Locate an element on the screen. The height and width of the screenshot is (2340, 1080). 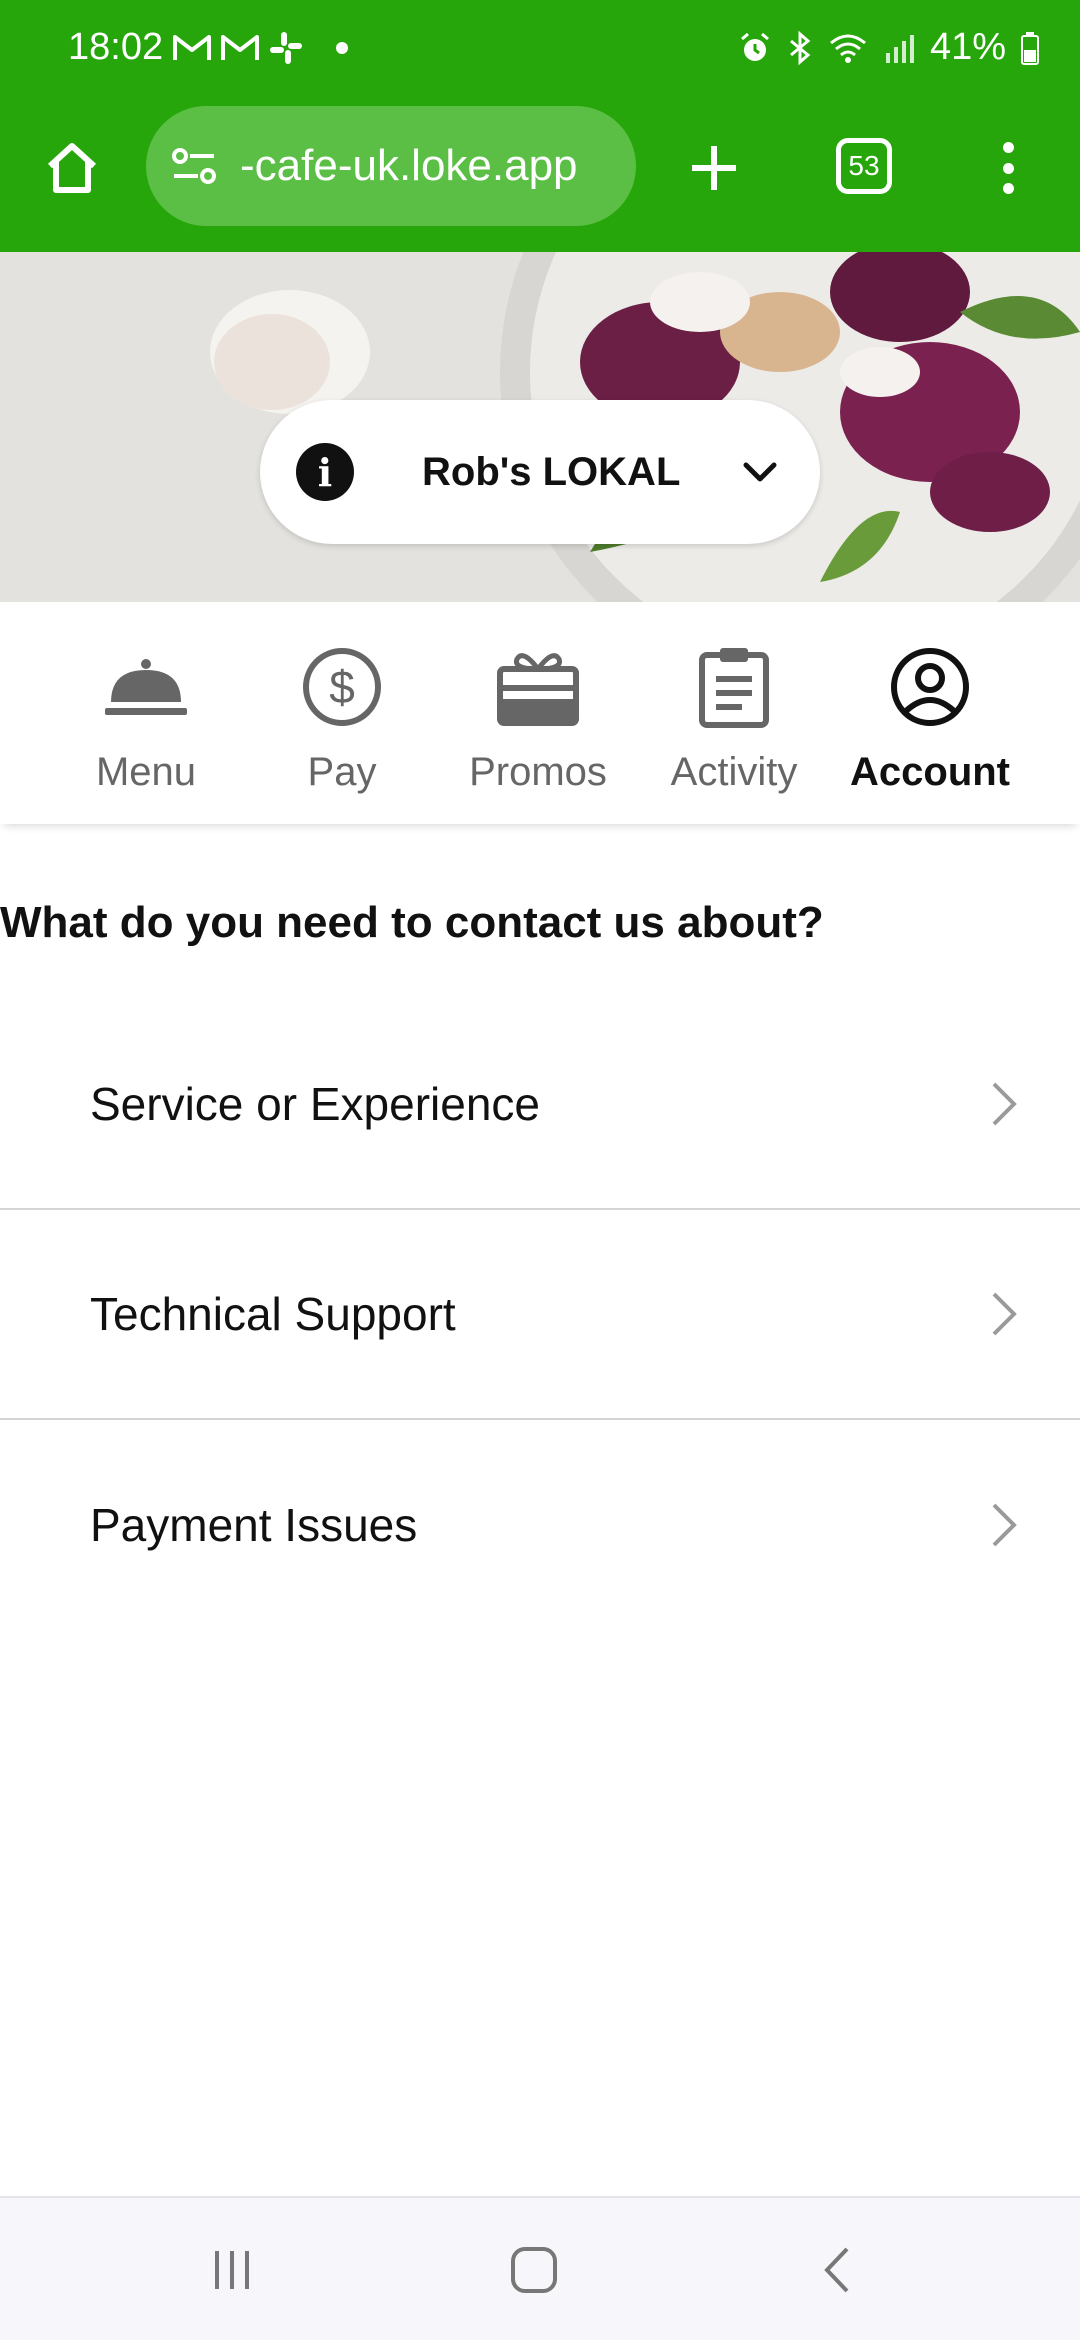
option-service-experience: Service or Experience is located at coordinates (540, 1105).